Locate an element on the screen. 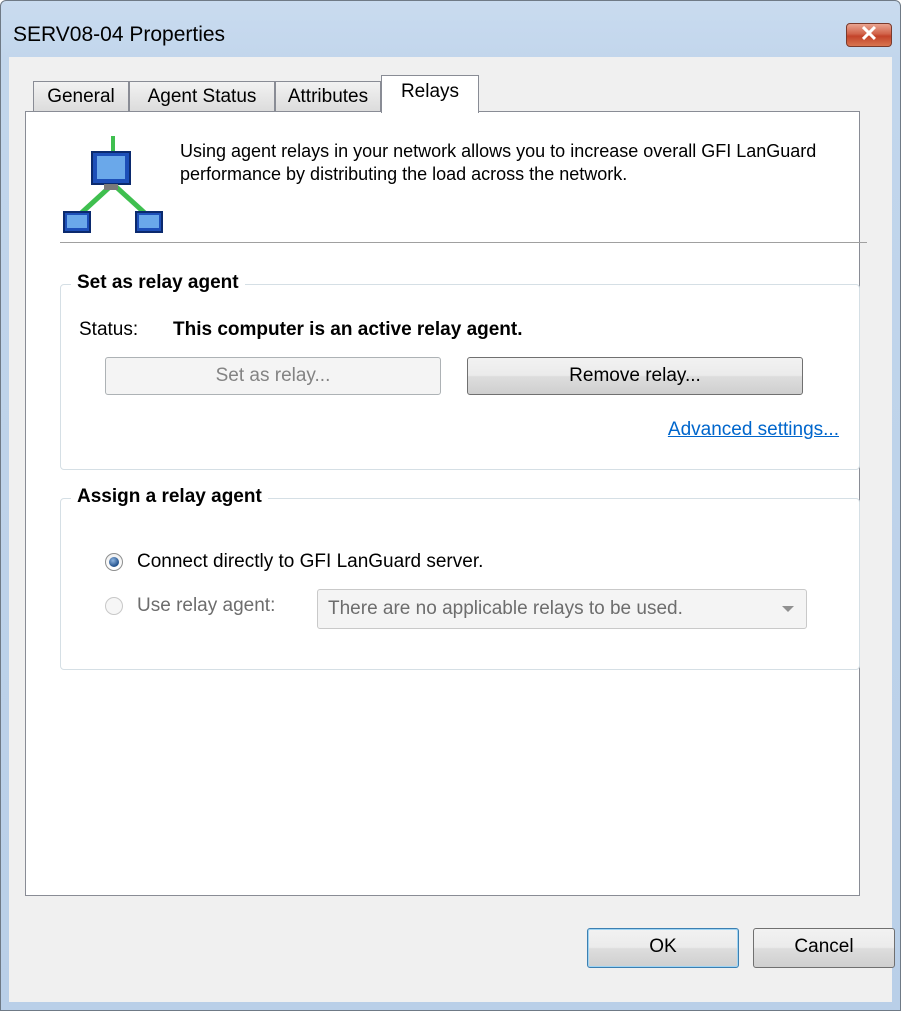  network-relay-icon is located at coordinates (113, 184).